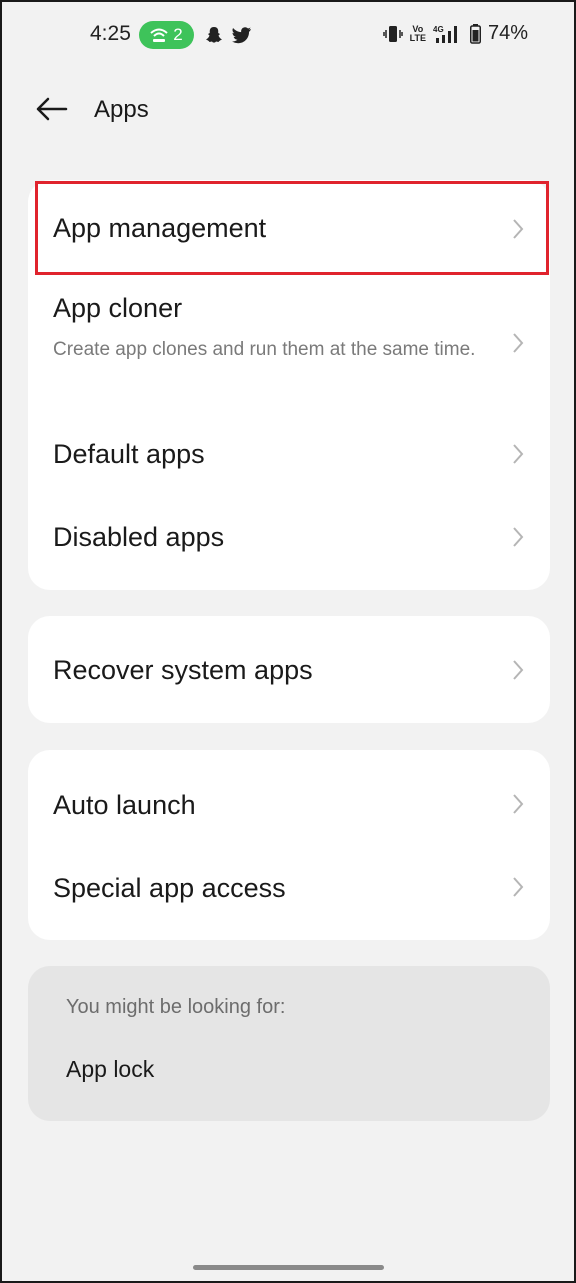 The width and height of the screenshot is (576, 1283). What do you see at coordinates (110, 33) in the screenshot?
I see `status-time: 4:25` at bounding box center [110, 33].